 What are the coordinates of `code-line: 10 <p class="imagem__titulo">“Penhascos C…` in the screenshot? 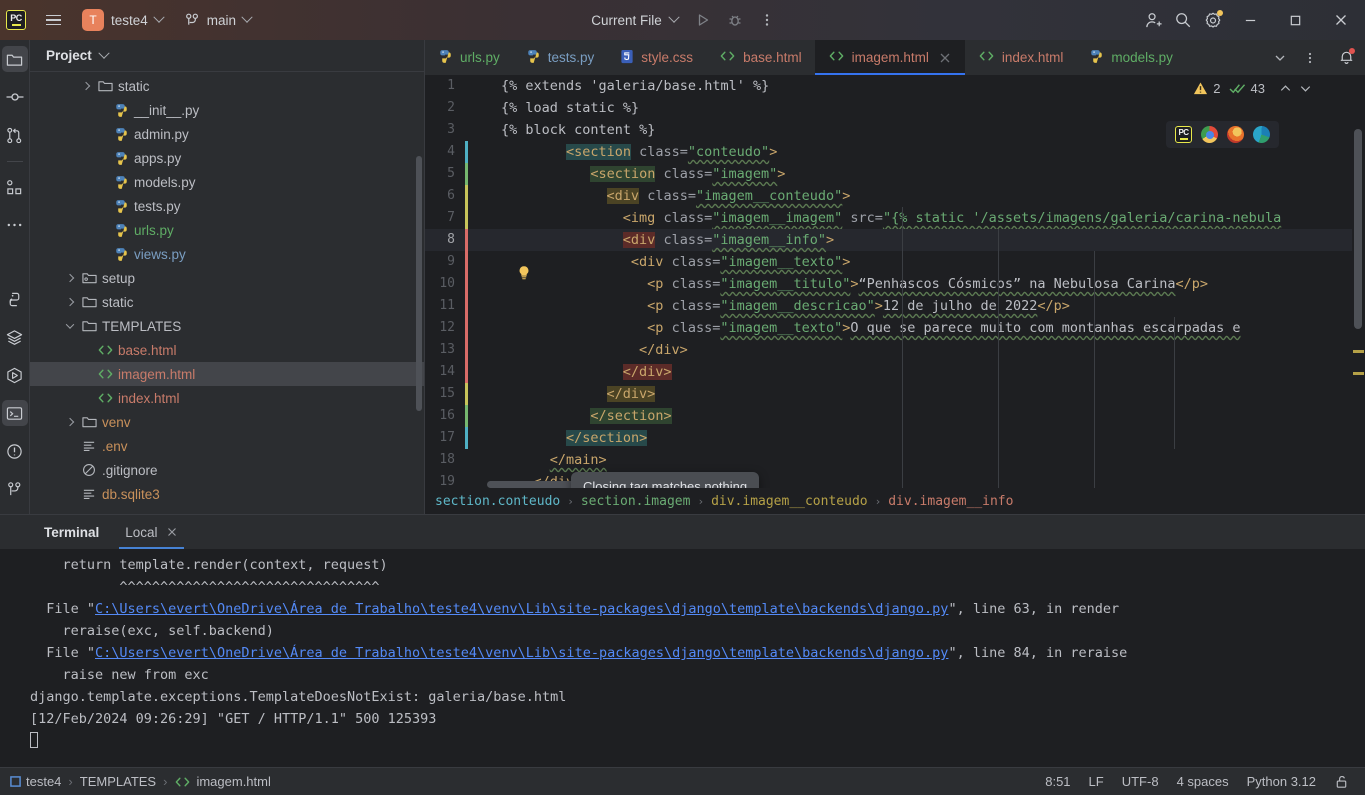 It's located at (895, 284).